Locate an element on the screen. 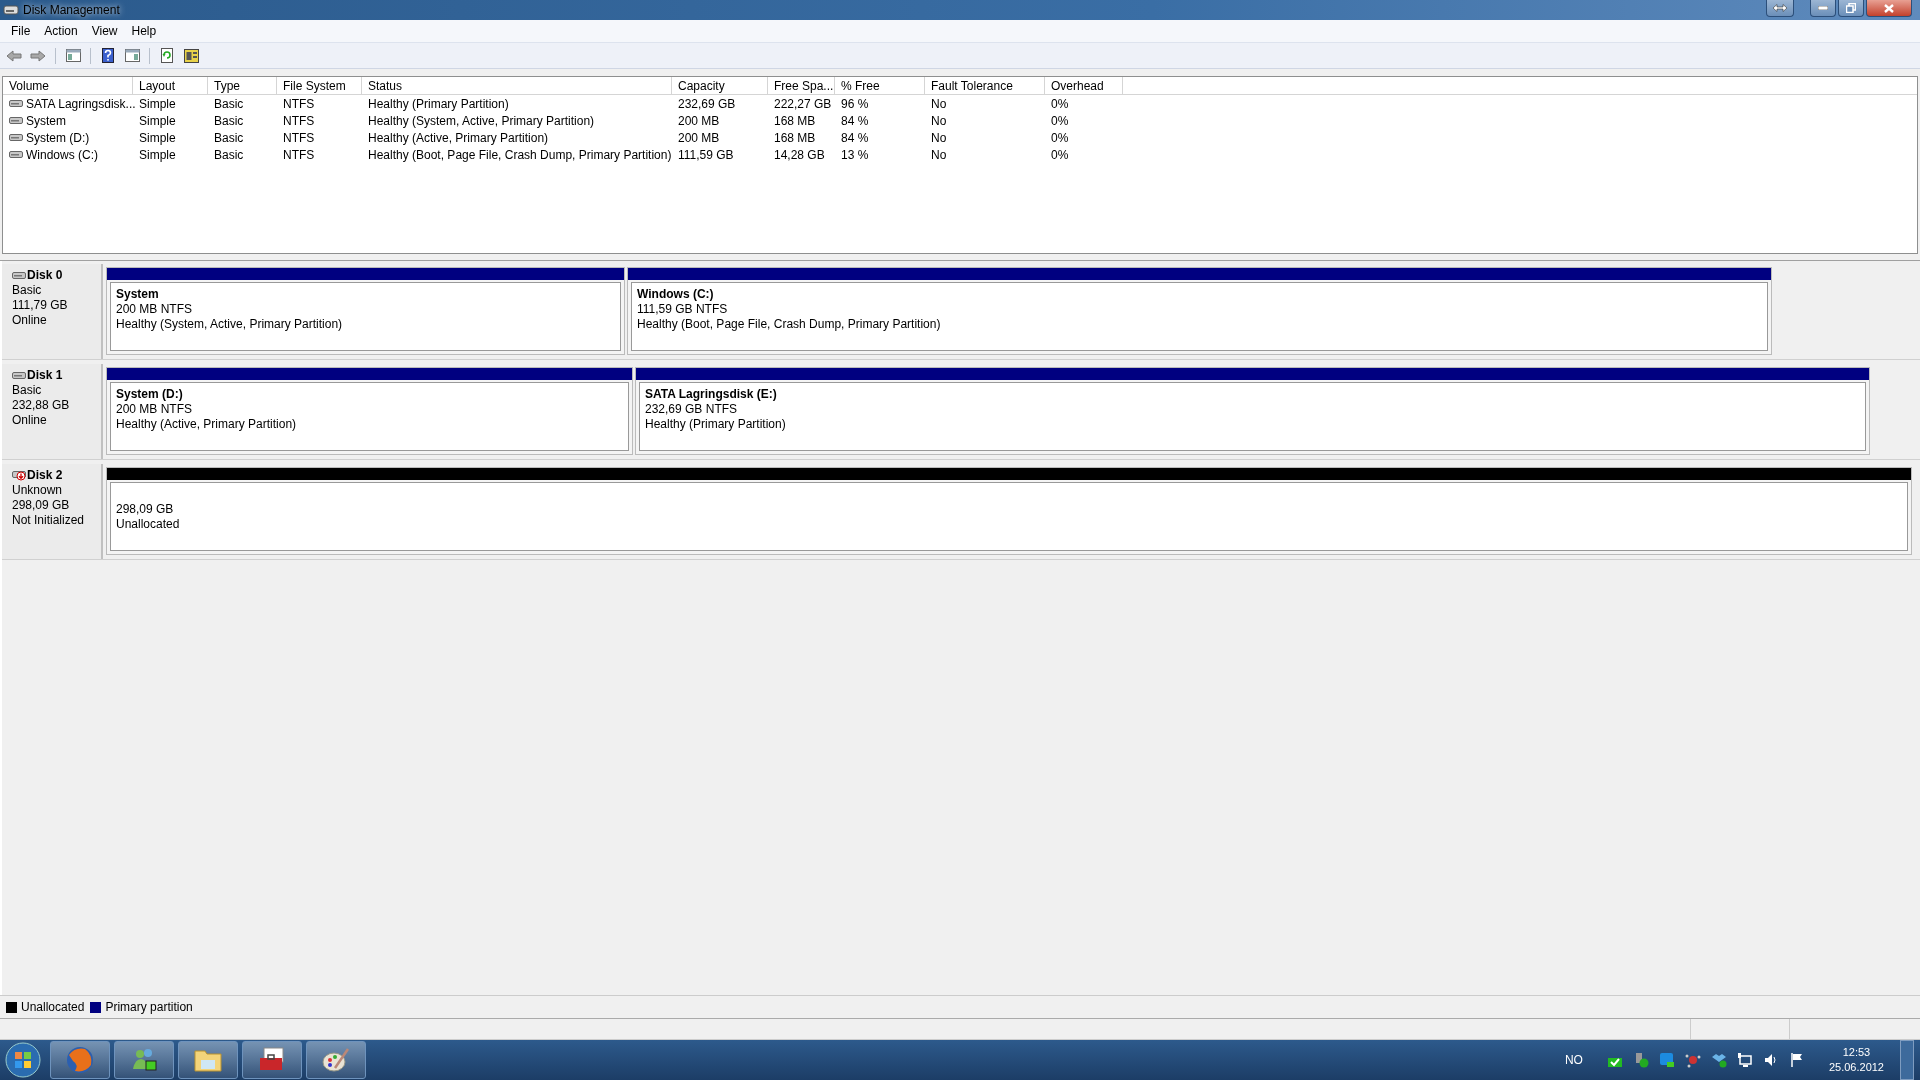  disk-label-panel: Disk 0 Basic 111,79 GB Online is located at coordinates (52, 311).